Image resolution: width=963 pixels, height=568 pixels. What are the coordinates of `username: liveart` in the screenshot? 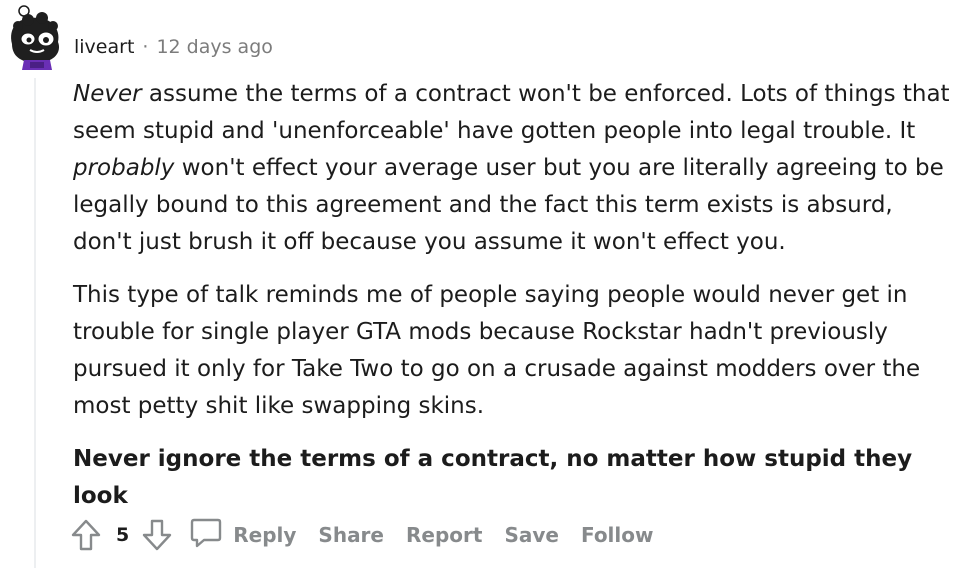 It's located at (104, 47).